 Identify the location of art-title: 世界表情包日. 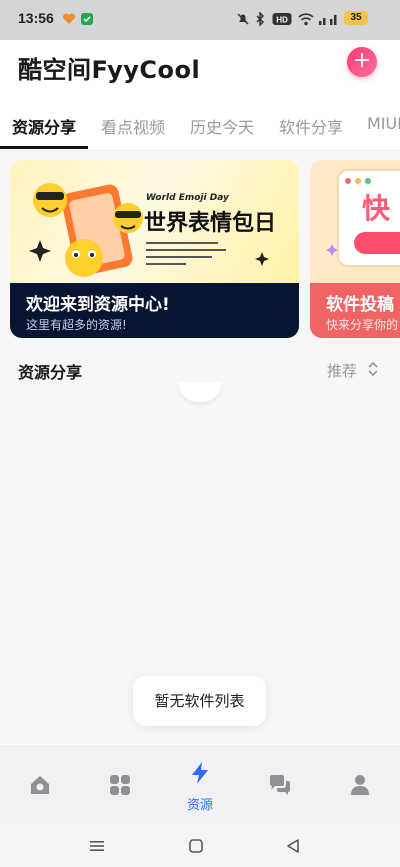
(210, 223).